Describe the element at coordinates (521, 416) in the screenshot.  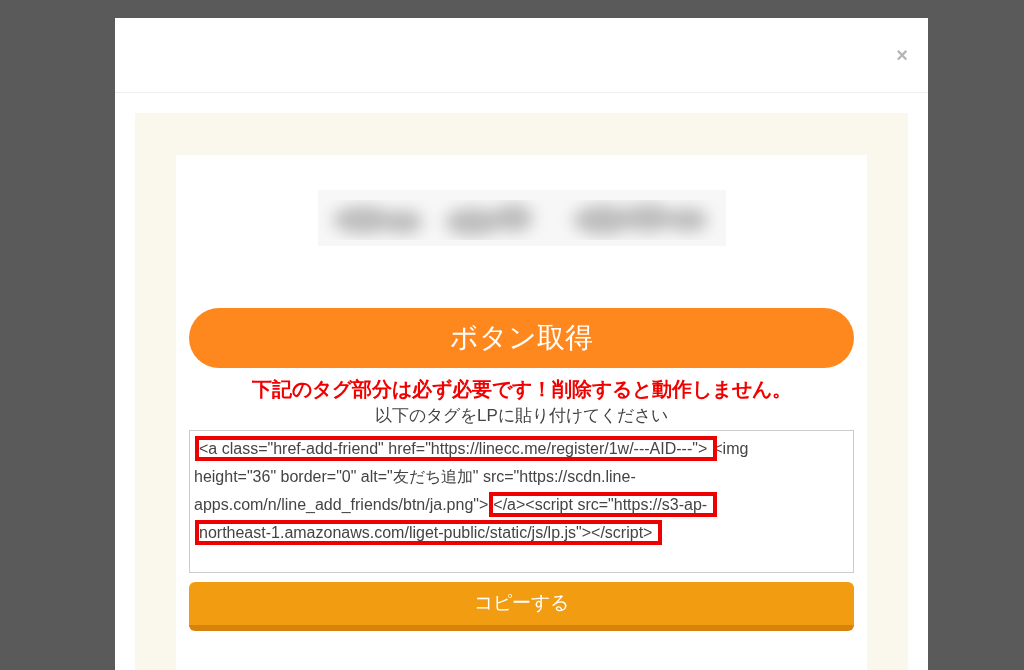
I see `instruction-text: 以下のタグをLPに貼り付けてください` at that location.